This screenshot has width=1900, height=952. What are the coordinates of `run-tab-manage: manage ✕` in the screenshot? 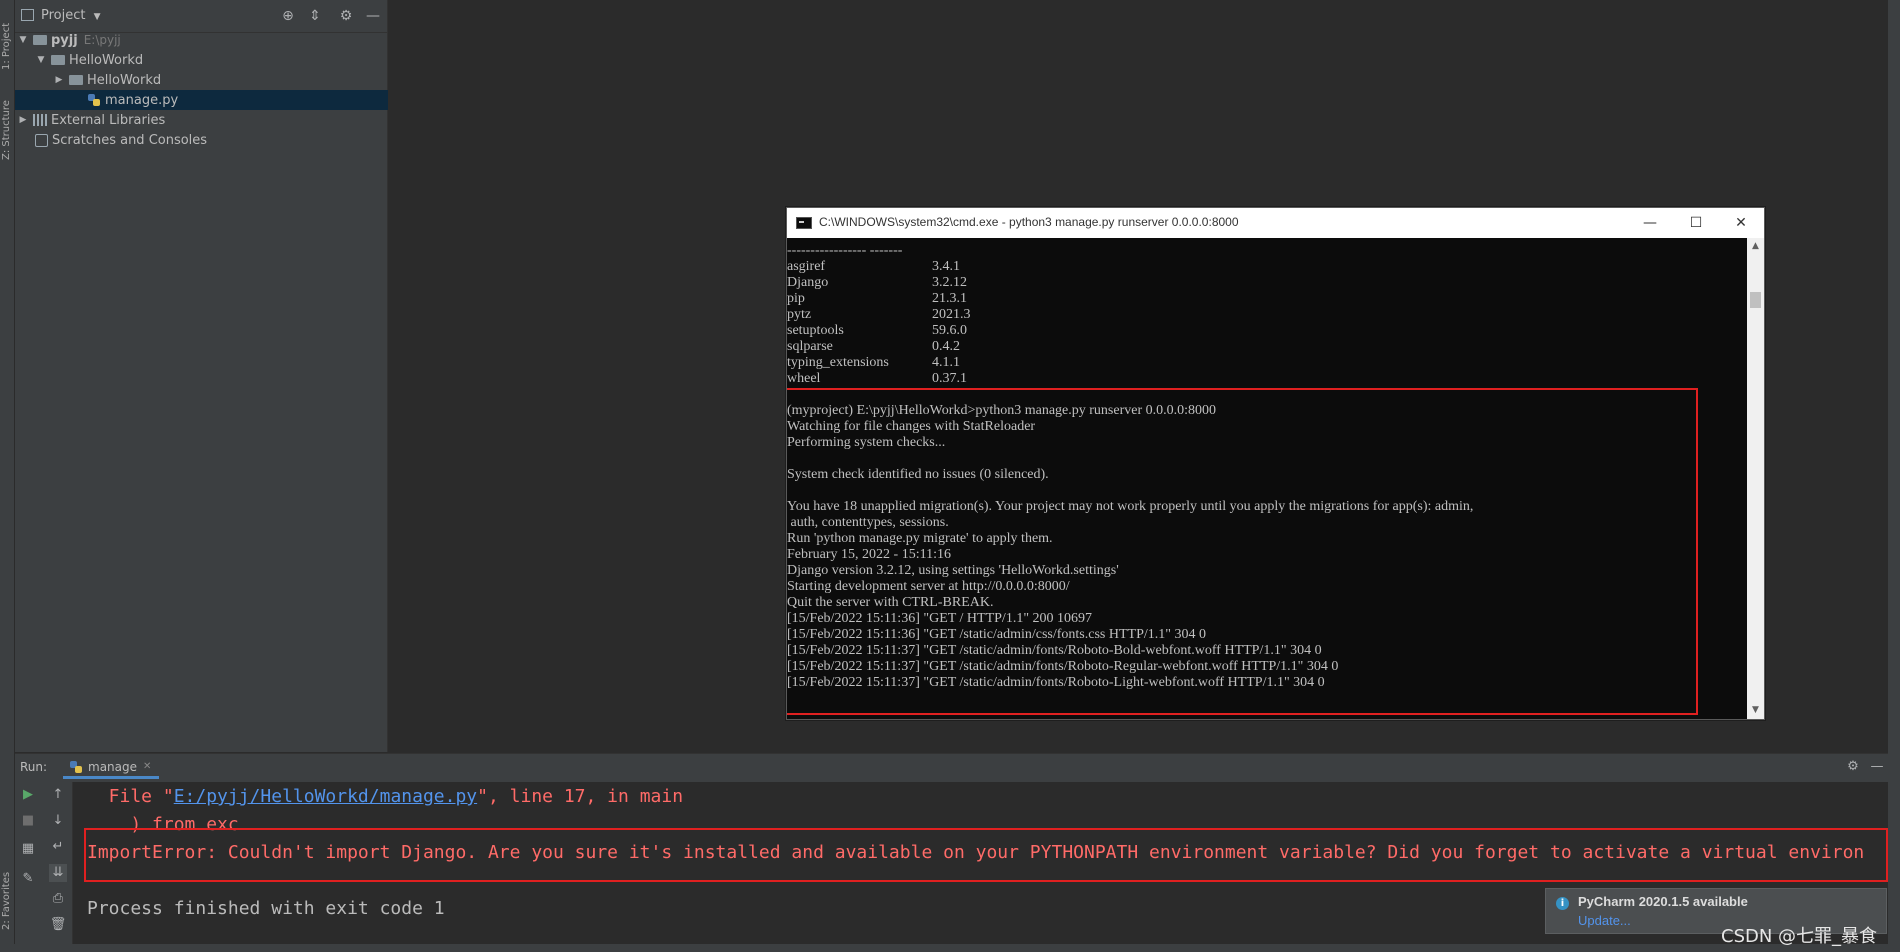 It's located at (111, 768).